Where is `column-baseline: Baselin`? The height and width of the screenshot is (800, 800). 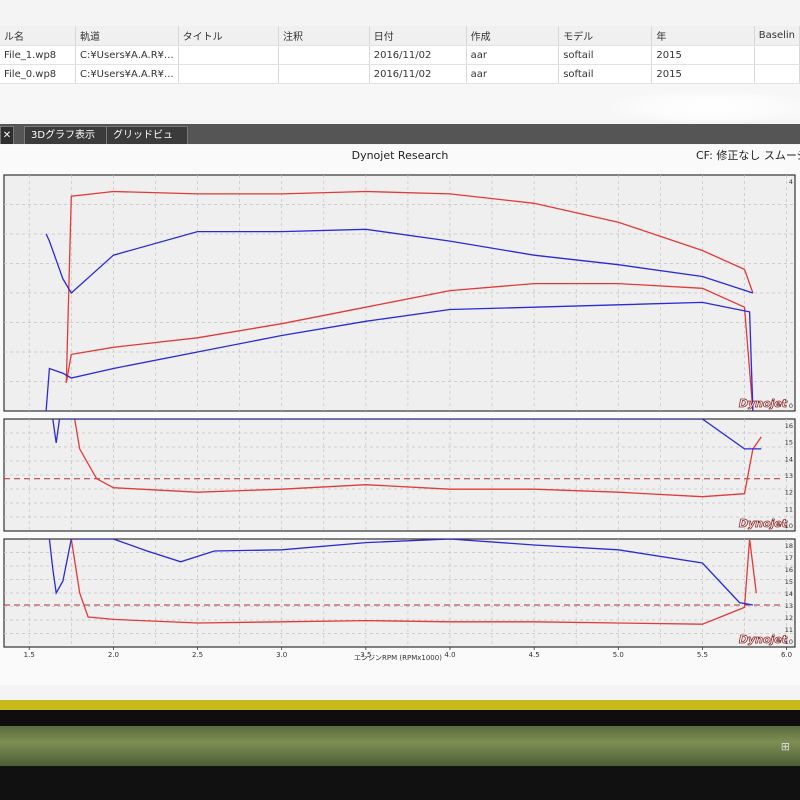 column-baseline: Baselin is located at coordinates (777, 36).